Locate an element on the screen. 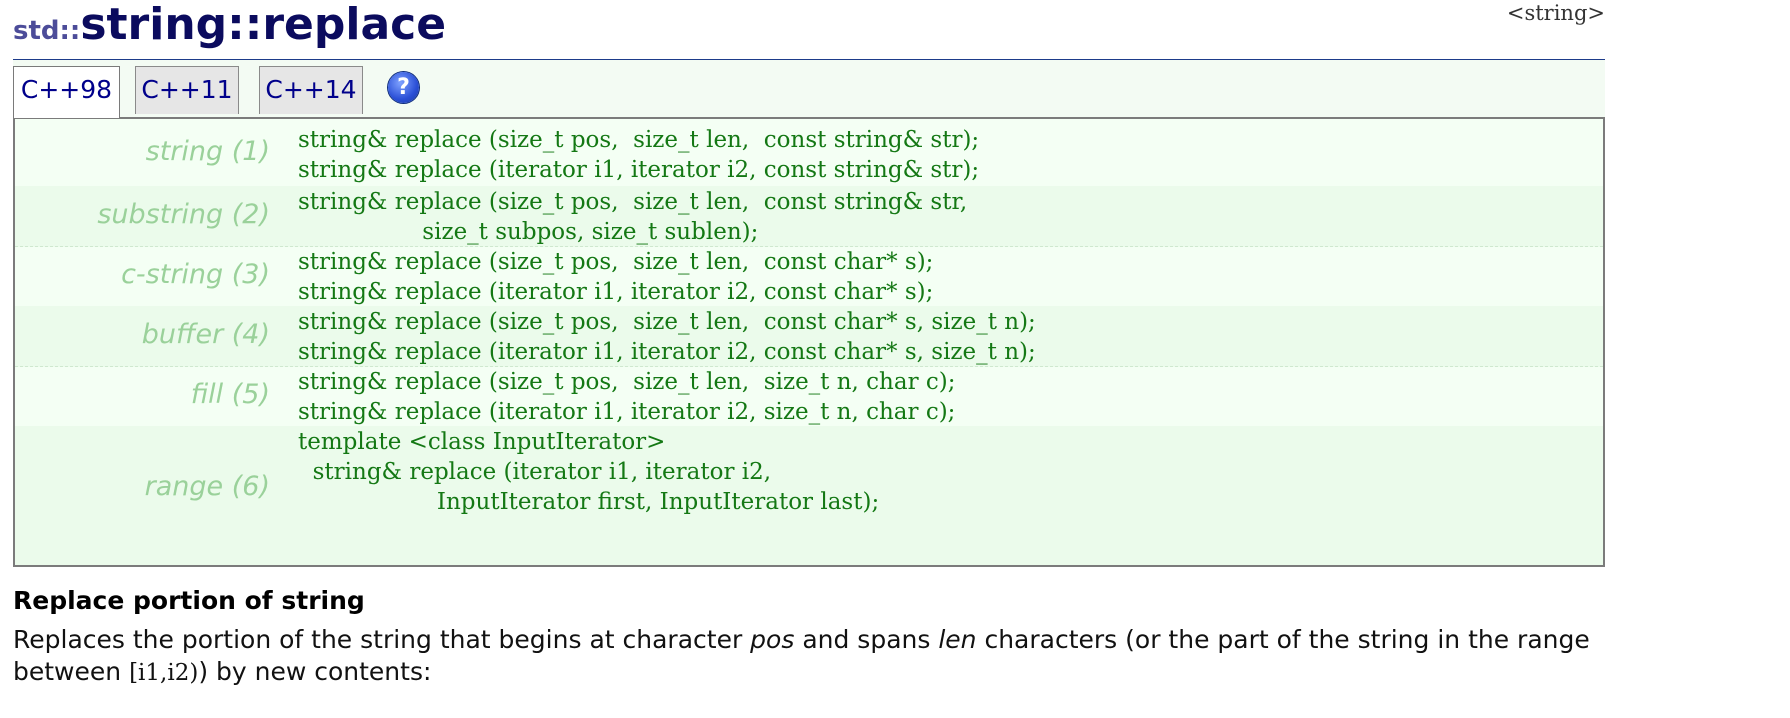 The width and height of the screenshot is (1790, 718). help-icon: ? is located at coordinates (403, 87).